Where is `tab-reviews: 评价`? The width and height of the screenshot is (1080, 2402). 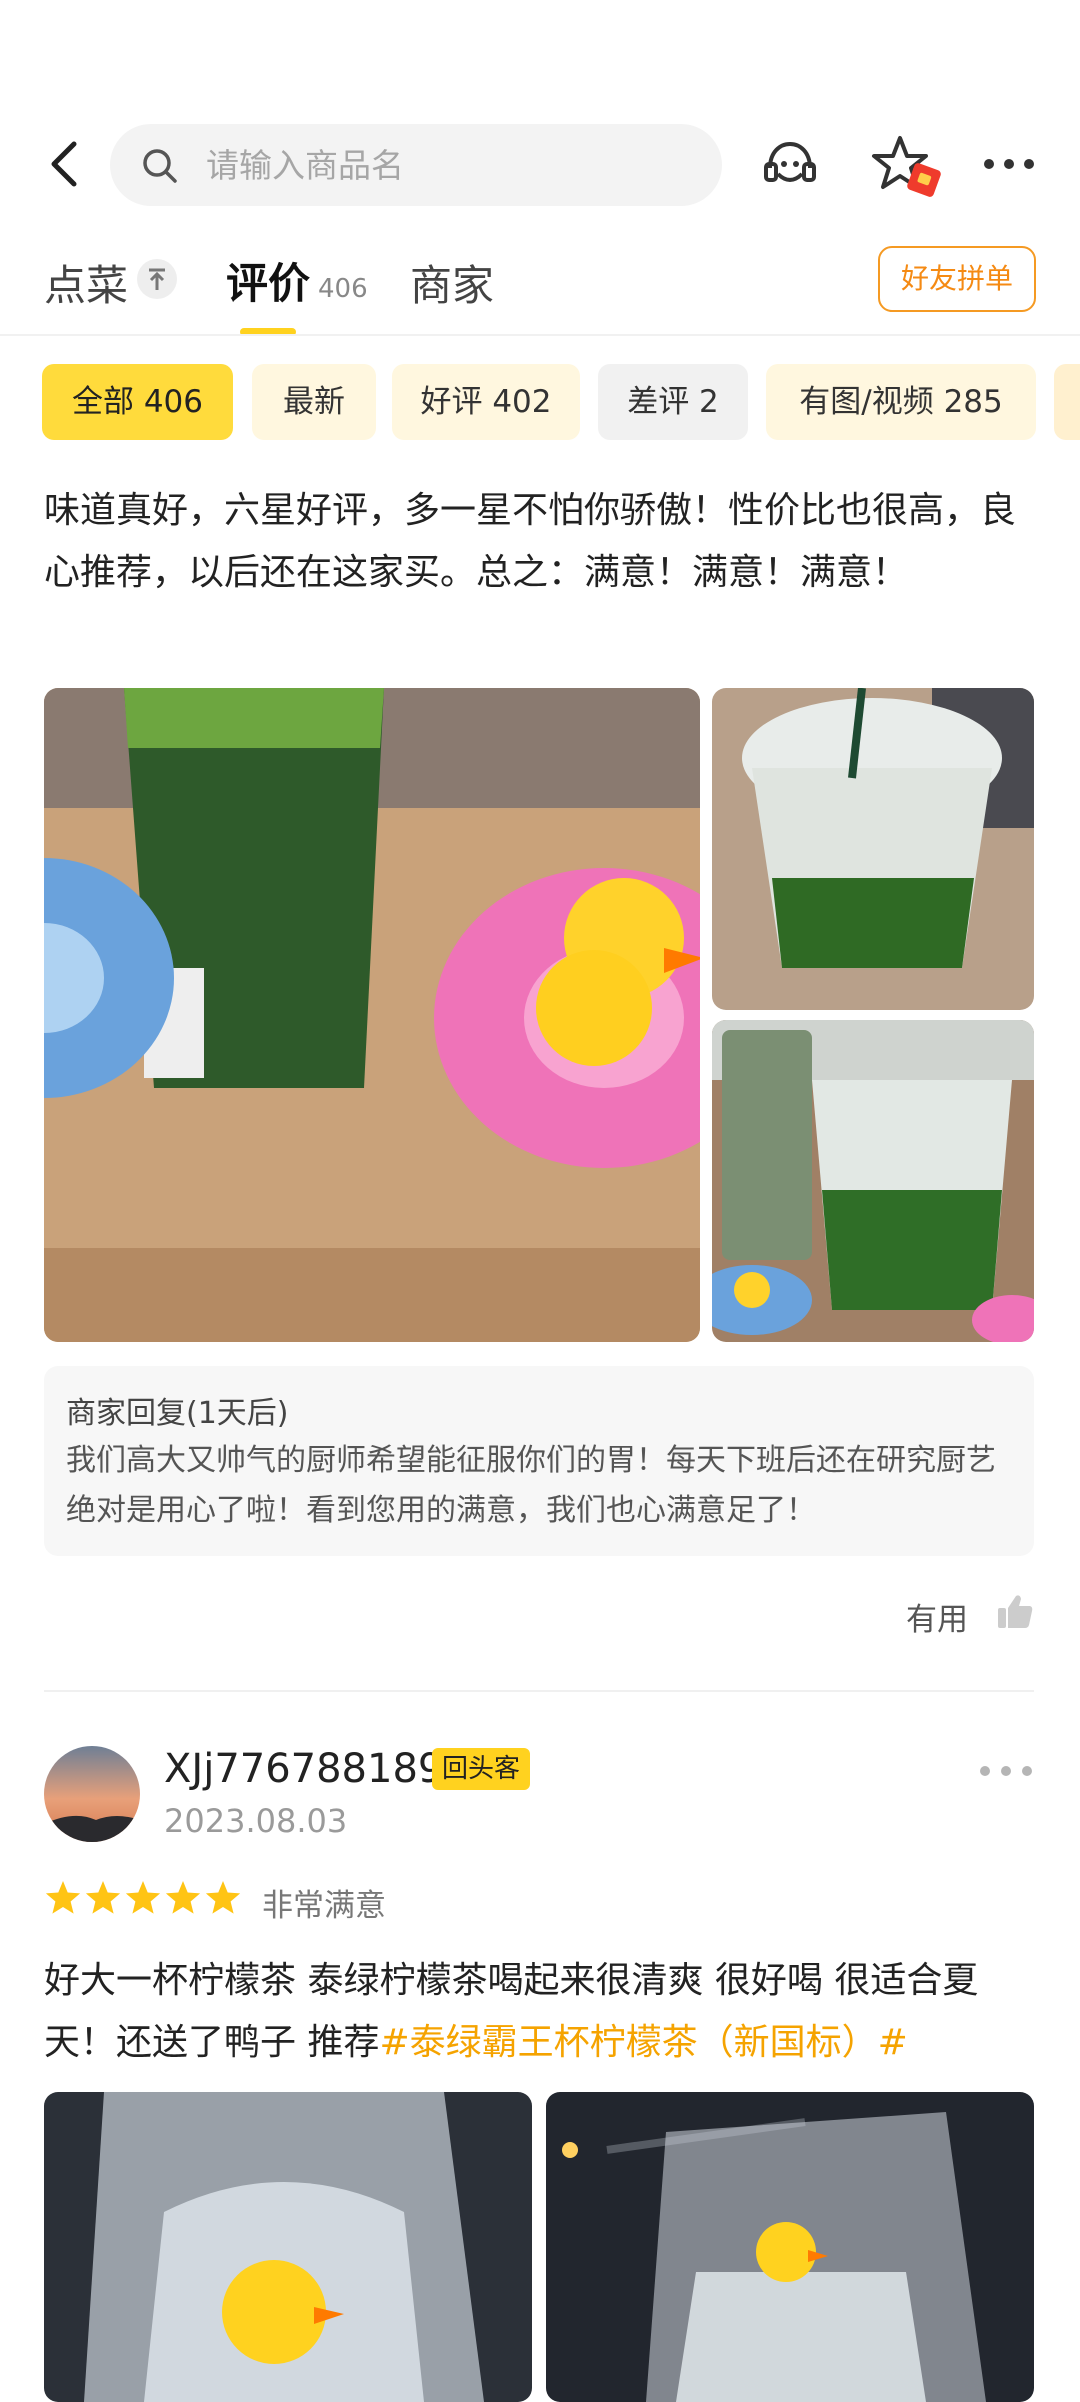
tab-reviews: 评价 is located at coordinates (268, 280).